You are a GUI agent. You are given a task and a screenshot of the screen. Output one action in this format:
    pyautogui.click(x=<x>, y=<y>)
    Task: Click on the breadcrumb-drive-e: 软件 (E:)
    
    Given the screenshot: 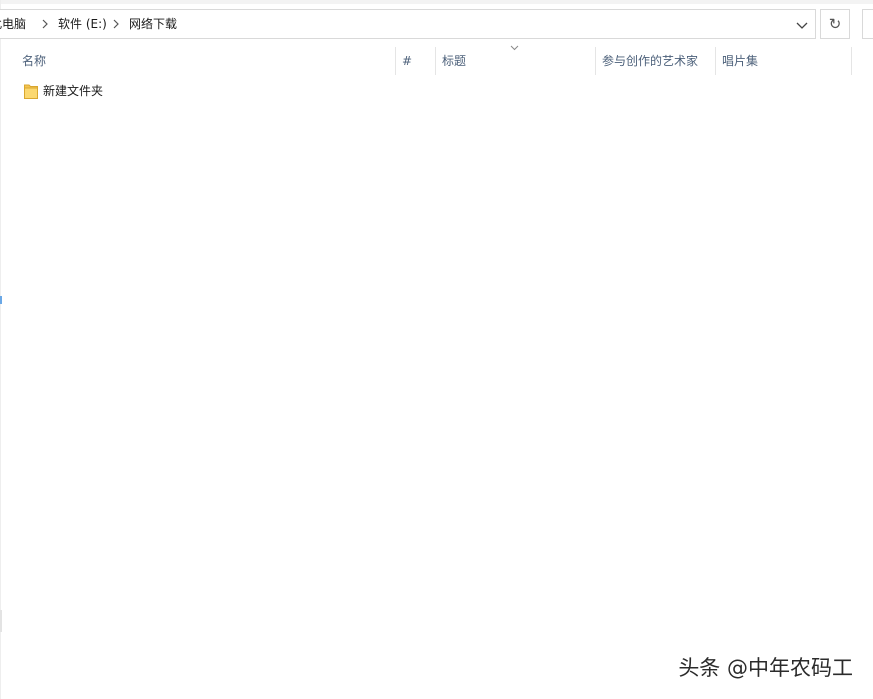 What is the action you would take?
    pyautogui.click(x=82, y=24)
    